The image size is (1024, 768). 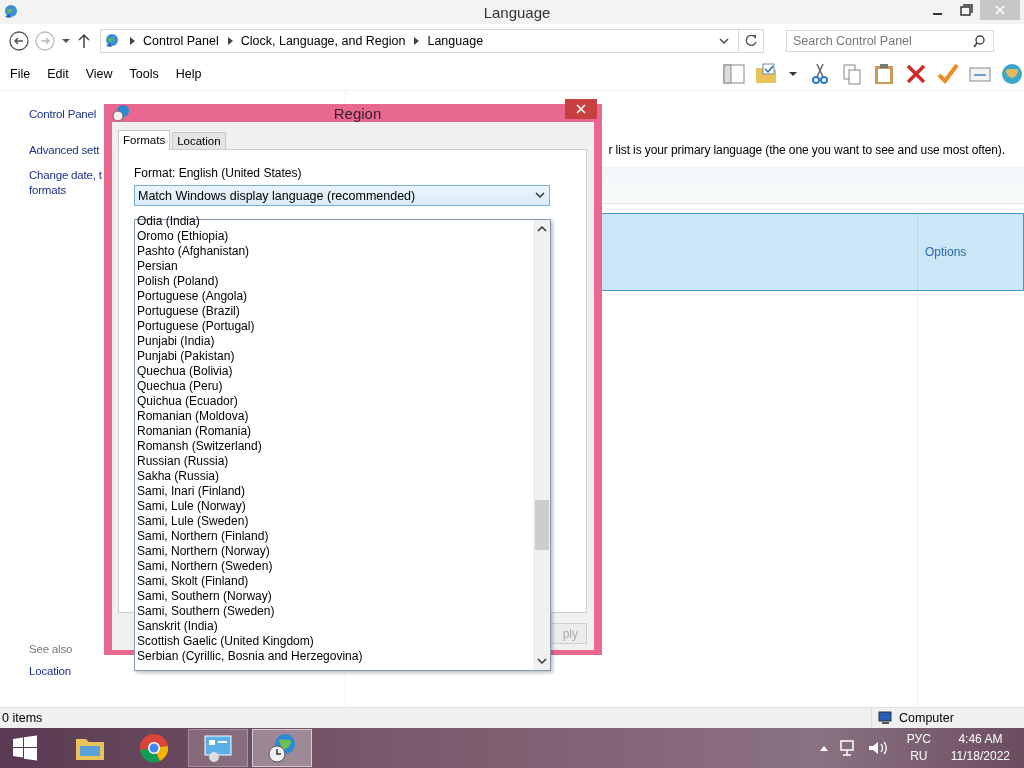 I want to click on description-text: r list is your primary language (the one you want to see and use most often)., so click(x=806, y=150).